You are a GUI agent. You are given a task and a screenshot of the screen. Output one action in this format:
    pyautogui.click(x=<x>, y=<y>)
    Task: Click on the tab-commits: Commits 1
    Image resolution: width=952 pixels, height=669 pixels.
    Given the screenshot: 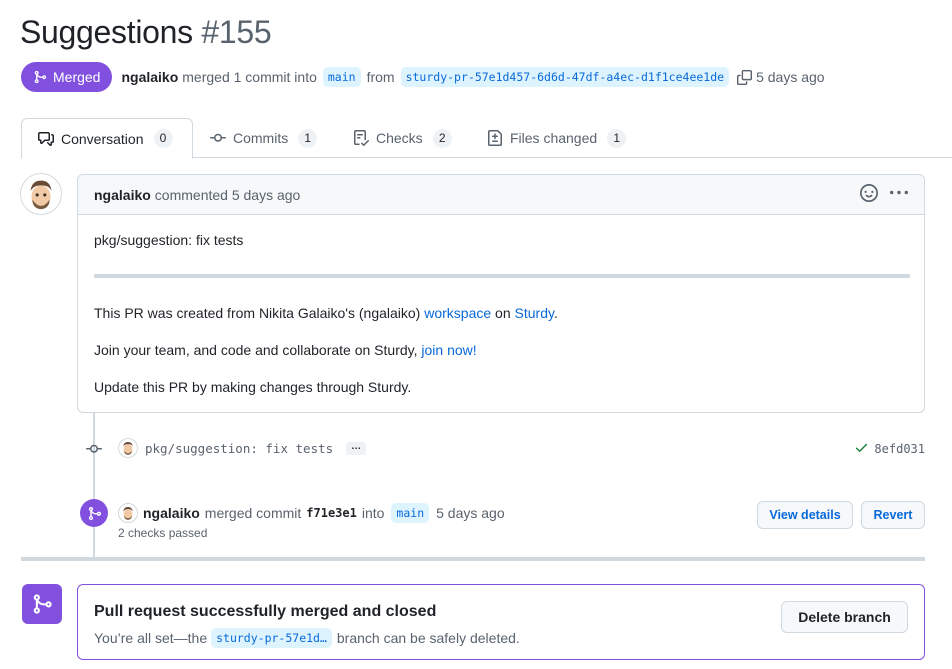 What is the action you would take?
    pyautogui.click(x=263, y=138)
    